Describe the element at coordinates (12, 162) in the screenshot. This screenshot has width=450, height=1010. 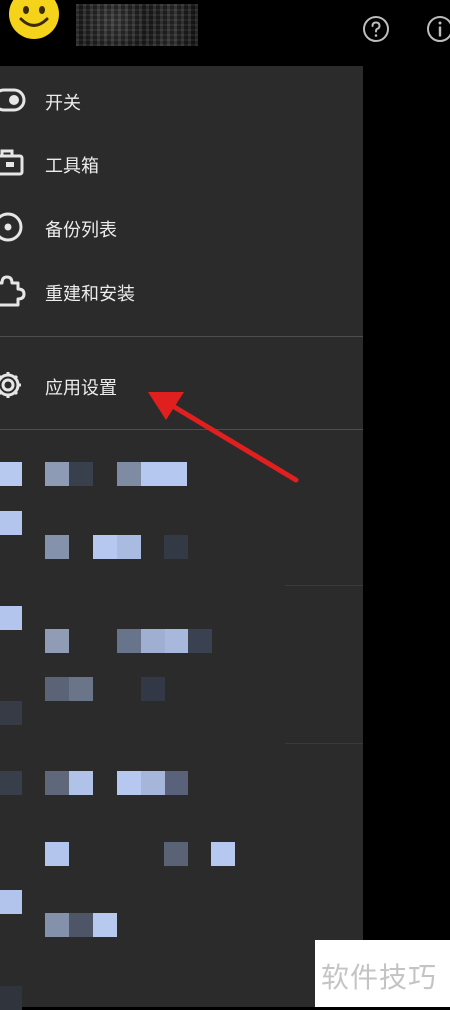
I see `toolbox-icon` at that location.